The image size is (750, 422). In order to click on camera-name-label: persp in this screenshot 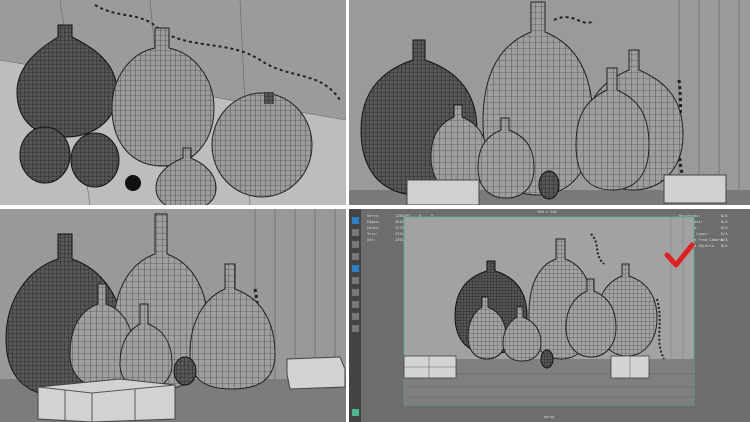, I will do `click(549, 417)`.